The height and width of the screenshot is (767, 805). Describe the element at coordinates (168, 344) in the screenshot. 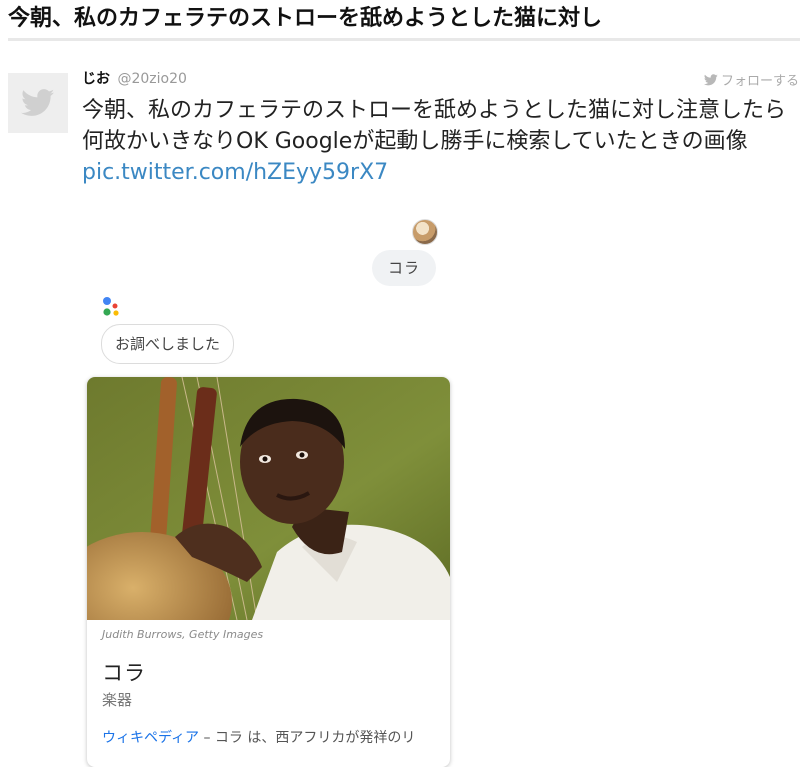

I see `assistant-response-bubble: お調べしました` at that location.